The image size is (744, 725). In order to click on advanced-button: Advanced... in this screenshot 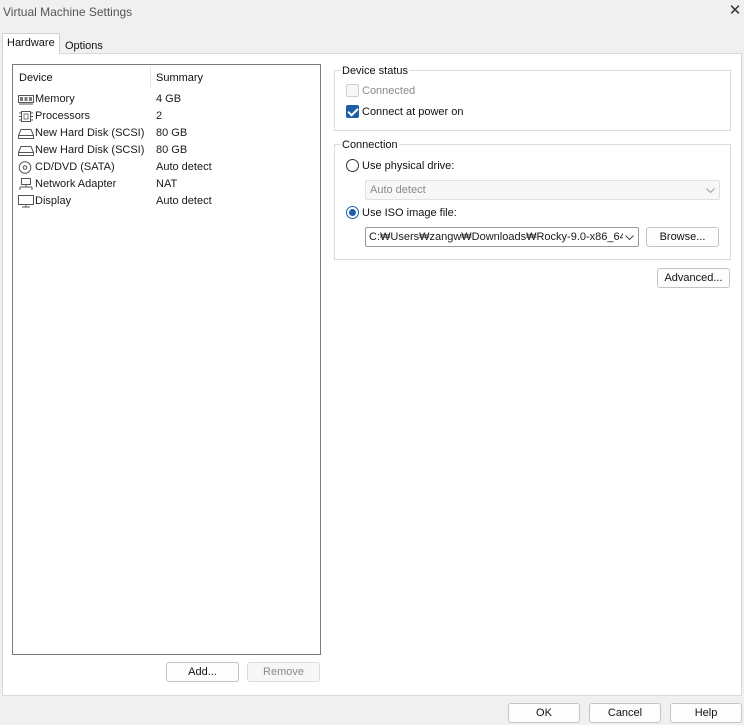, I will do `click(693, 278)`.